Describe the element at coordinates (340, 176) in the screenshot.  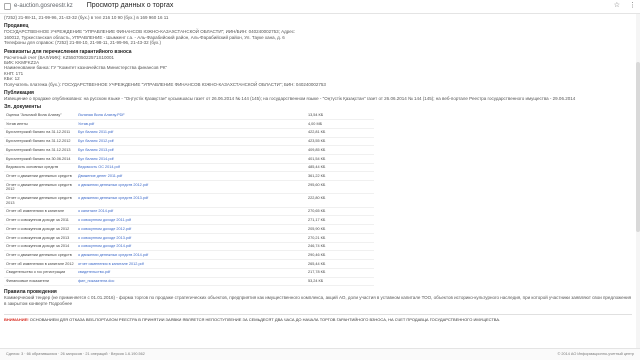
I see `doc-size: 361,22 КБ` at that location.